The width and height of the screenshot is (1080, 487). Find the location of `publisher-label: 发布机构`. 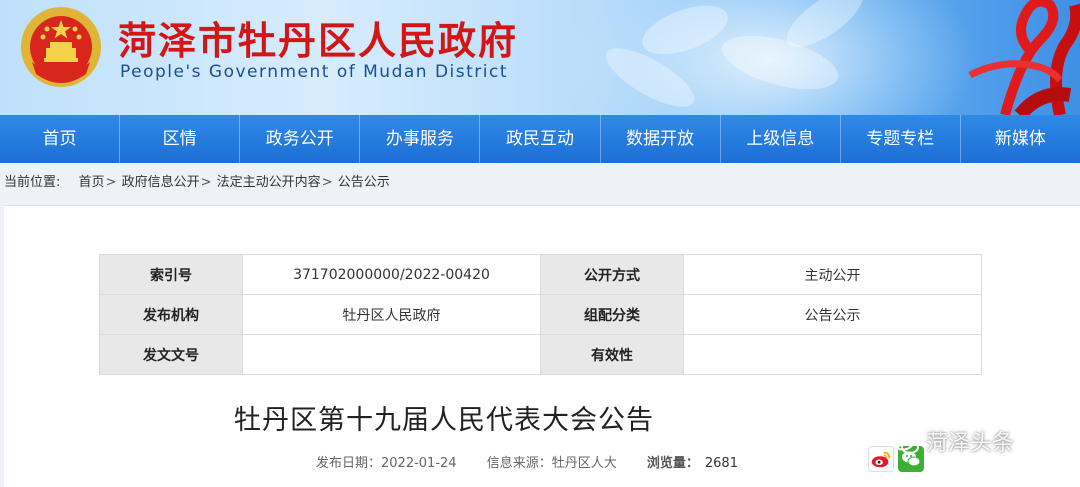

publisher-label: 发布机构 is located at coordinates (171, 314).